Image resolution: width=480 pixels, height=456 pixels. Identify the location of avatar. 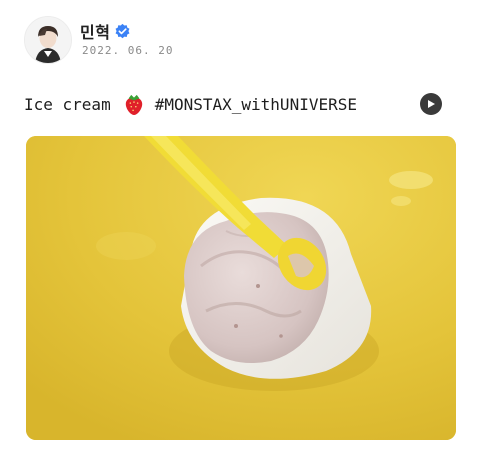
(48, 40).